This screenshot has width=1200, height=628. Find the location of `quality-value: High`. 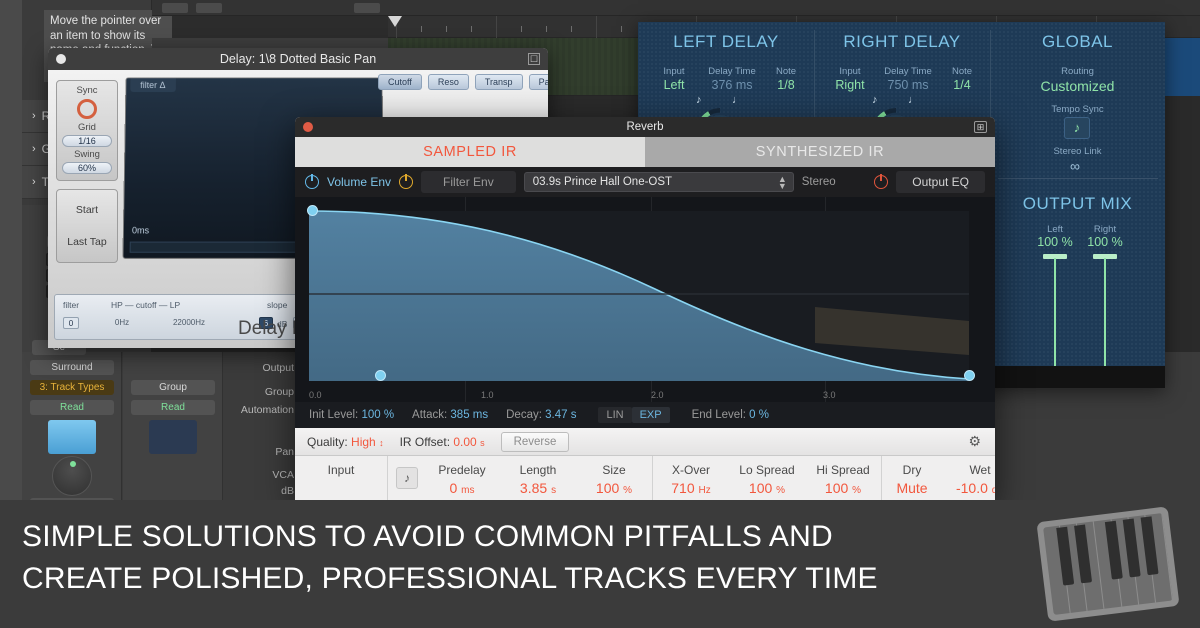

quality-value: High is located at coordinates (363, 442).